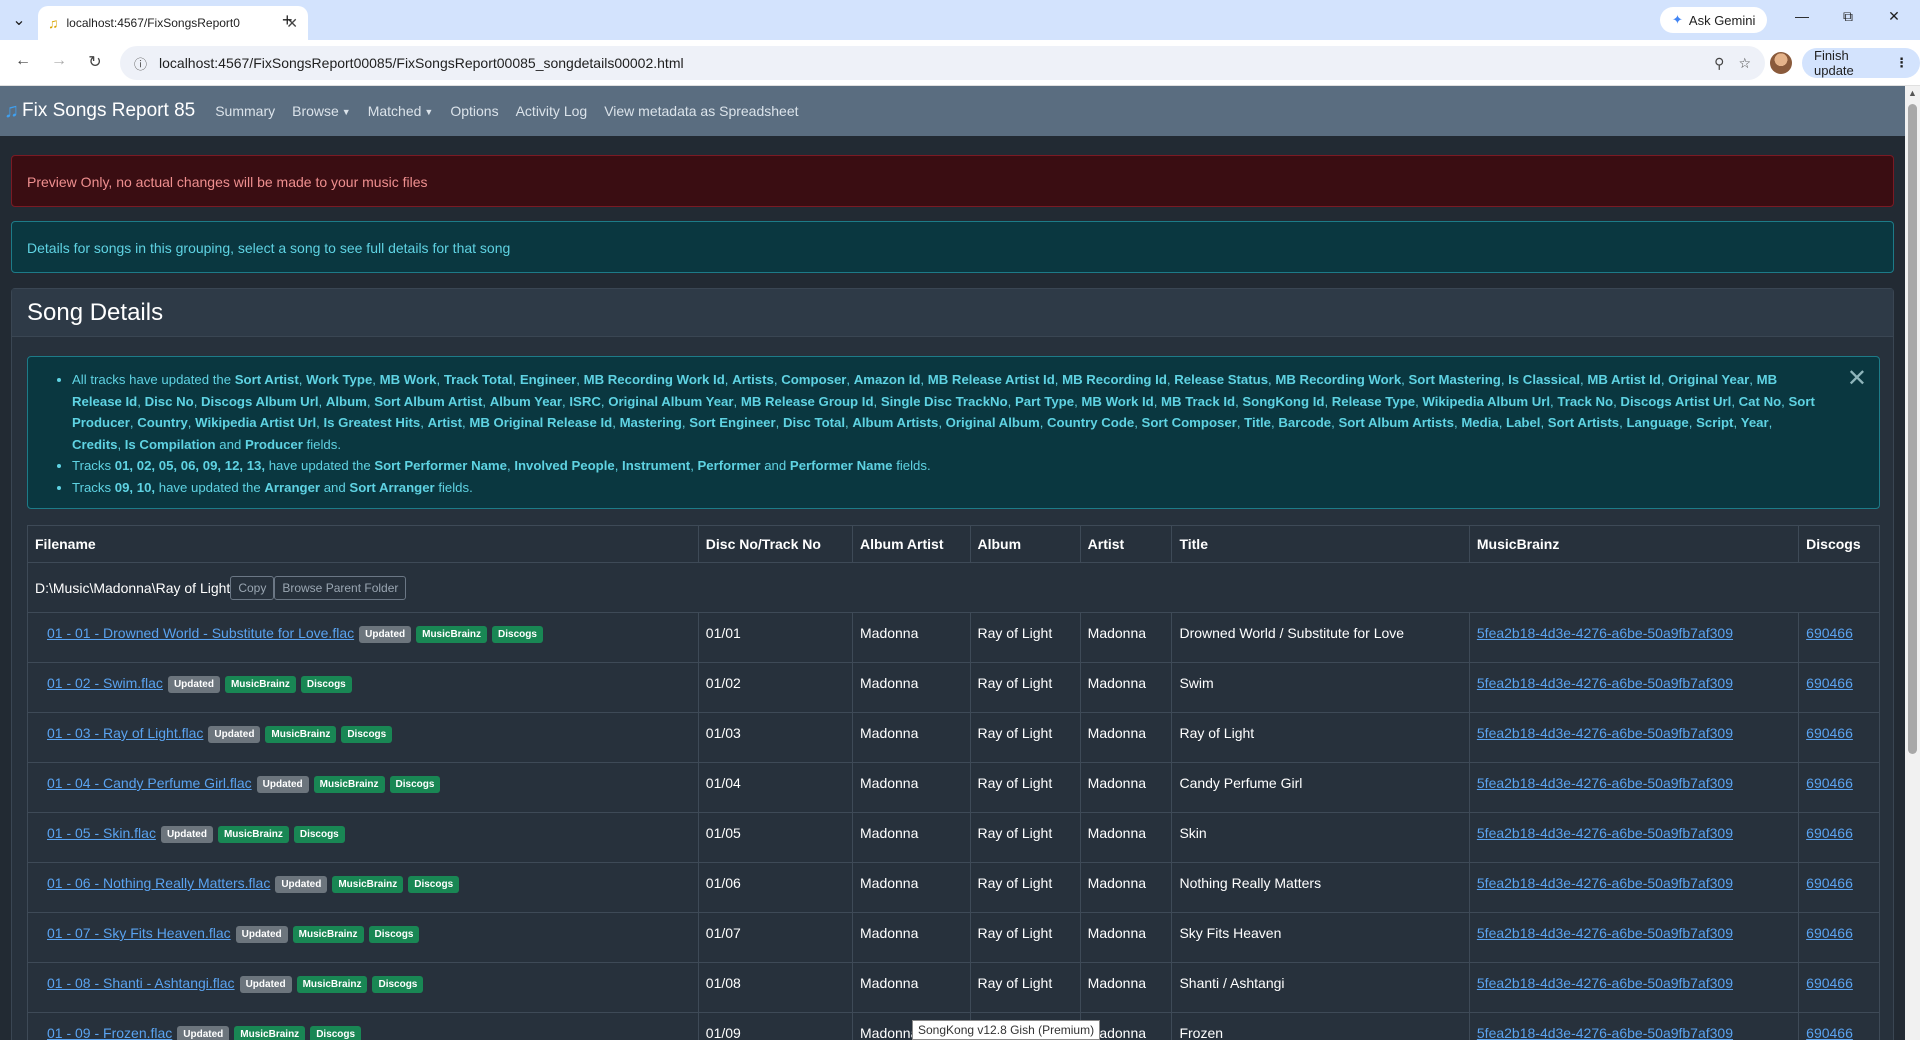 The width and height of the screenshot is (1920, 1040). What do you see at coordinates (701, 111) in the screenshot?
I see `nav-view-spreadsheet: View metadata as Spreadsheet` at bounding box center [701, 111].